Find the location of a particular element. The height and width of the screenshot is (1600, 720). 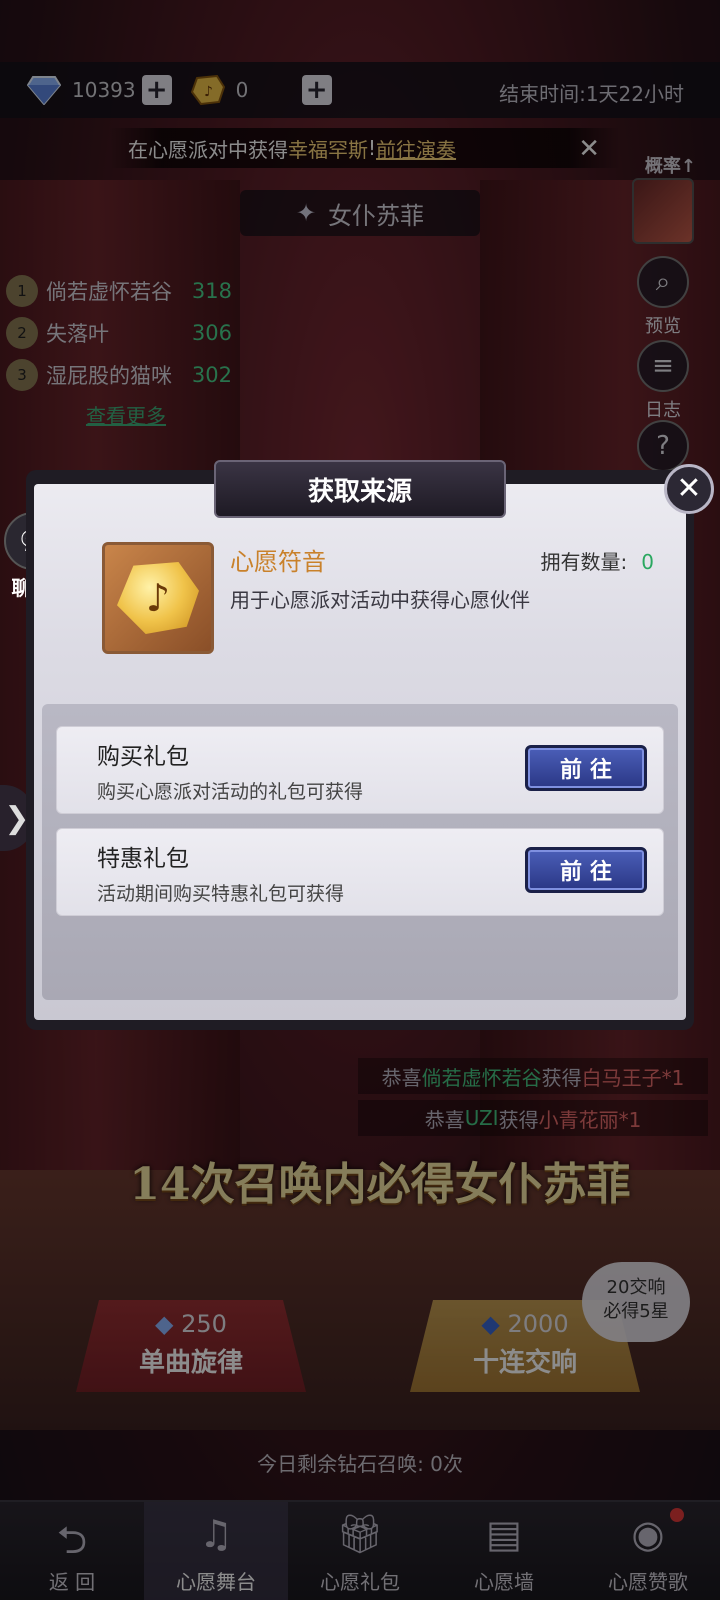

item-description: 用于心愿派对活动中获得心愿伙伴 is located at coordinates (380, 600).